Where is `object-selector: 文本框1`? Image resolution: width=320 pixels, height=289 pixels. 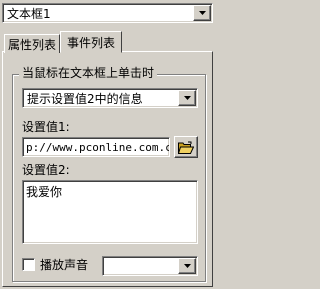
object-selector: 文本框1 is located at coordinates (107, 13).